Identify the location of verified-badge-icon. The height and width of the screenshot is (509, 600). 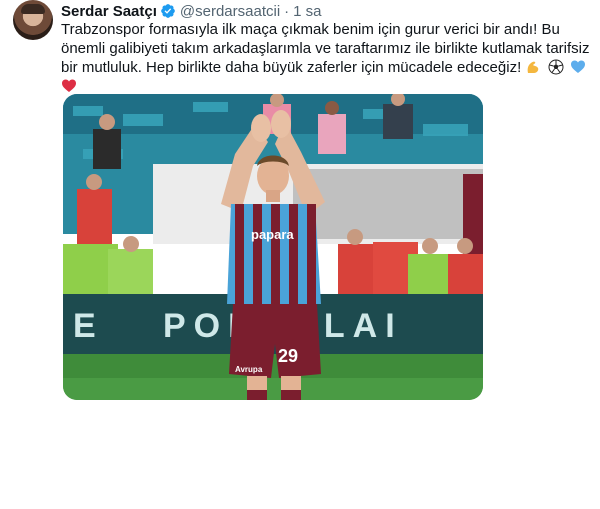
(168, 11).